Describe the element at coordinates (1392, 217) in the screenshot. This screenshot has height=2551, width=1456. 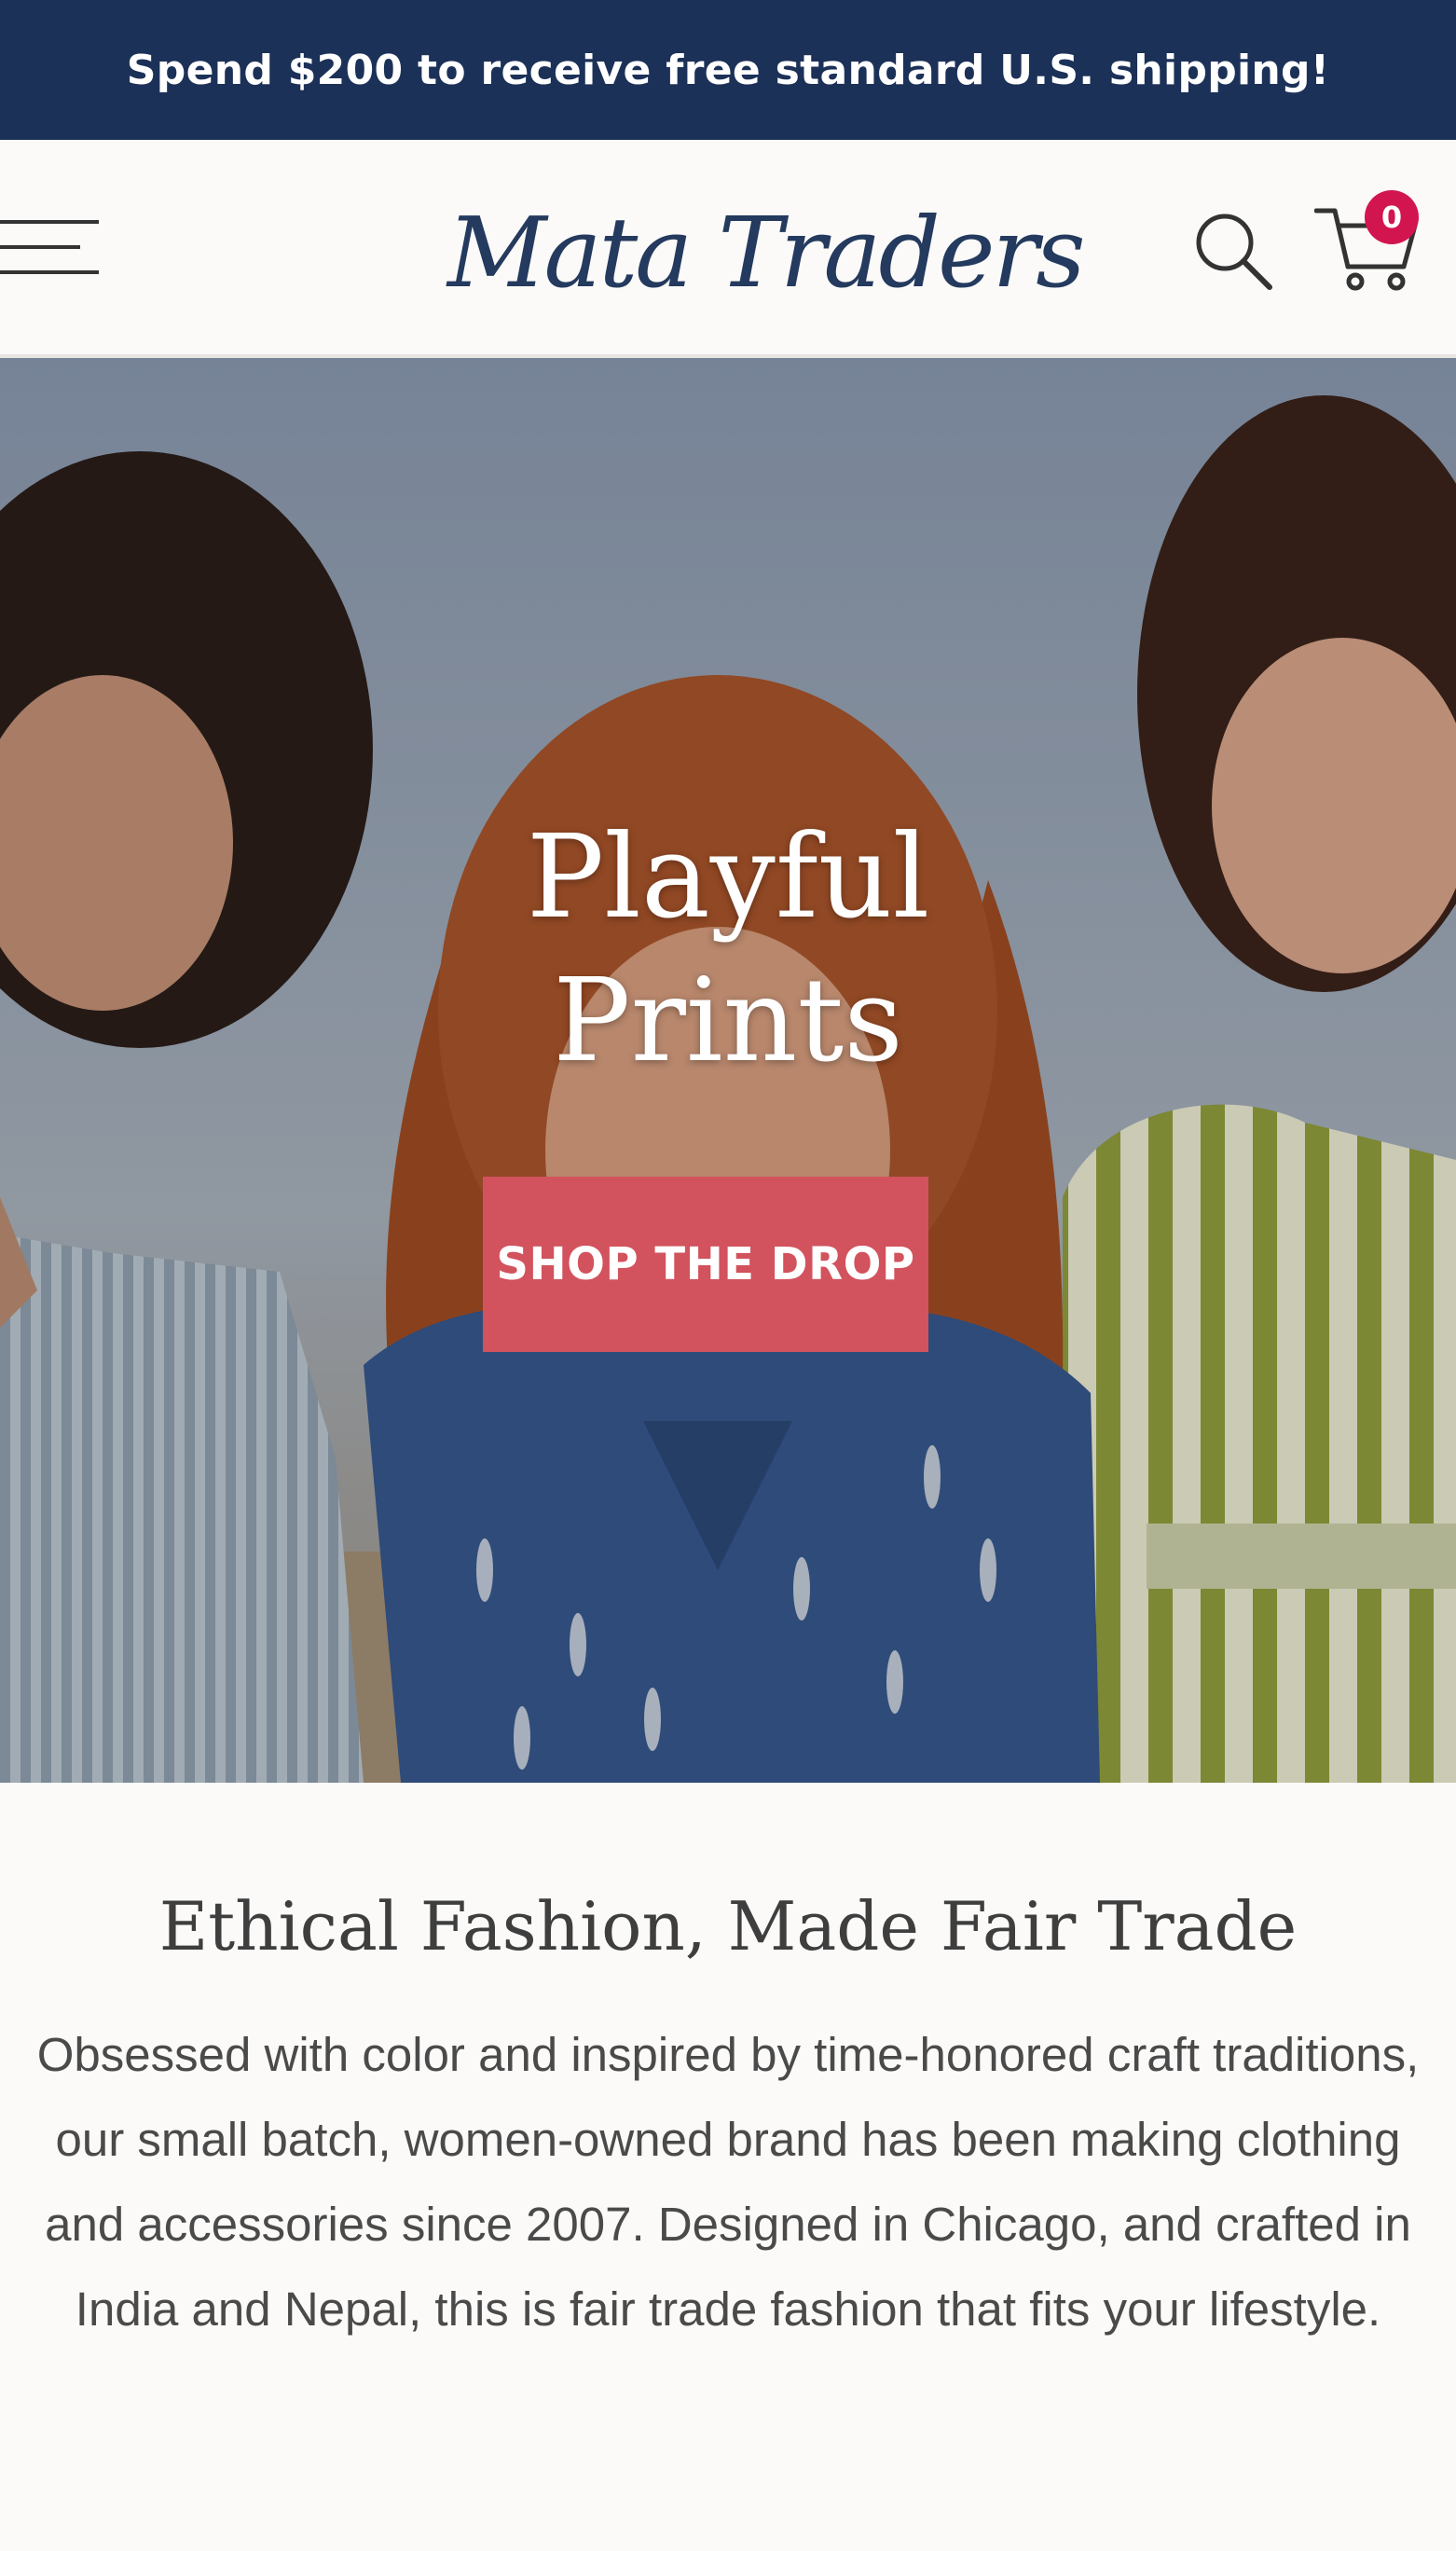
I see `cart-count-badge: 0` at that location.